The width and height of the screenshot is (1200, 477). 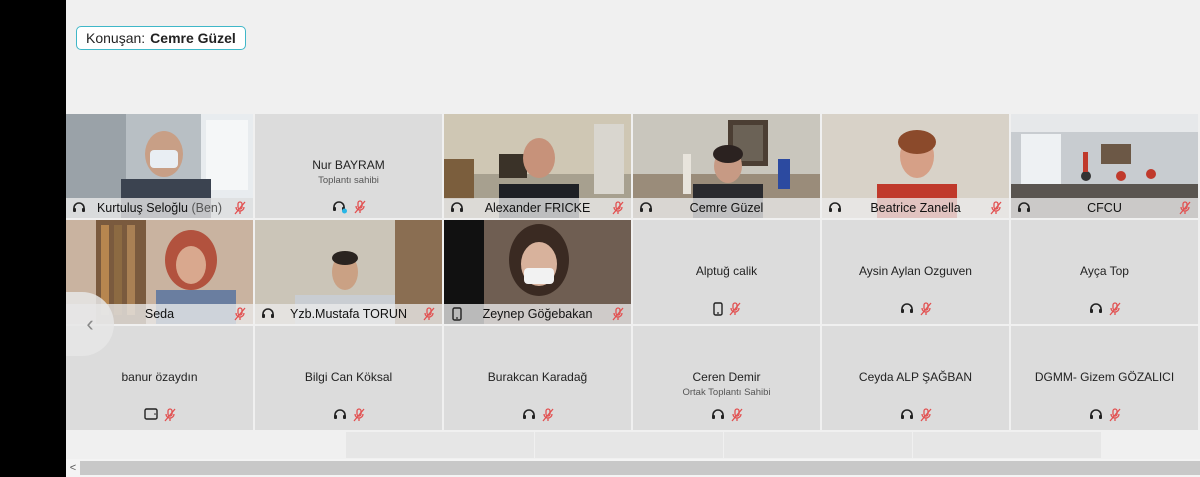 I want to click on scroll-left-icon: <, so click(x=73, y=468).